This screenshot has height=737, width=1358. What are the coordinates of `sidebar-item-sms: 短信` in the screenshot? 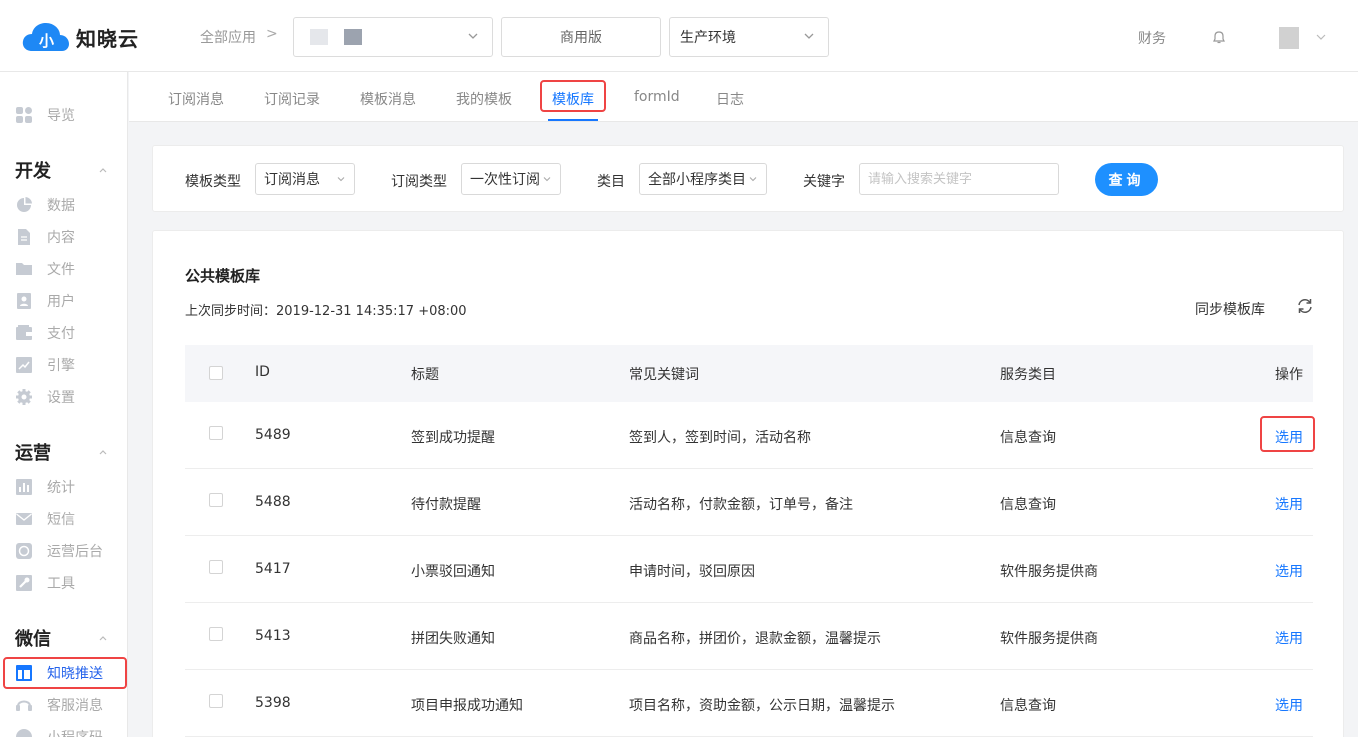 It's located at (64, 519).